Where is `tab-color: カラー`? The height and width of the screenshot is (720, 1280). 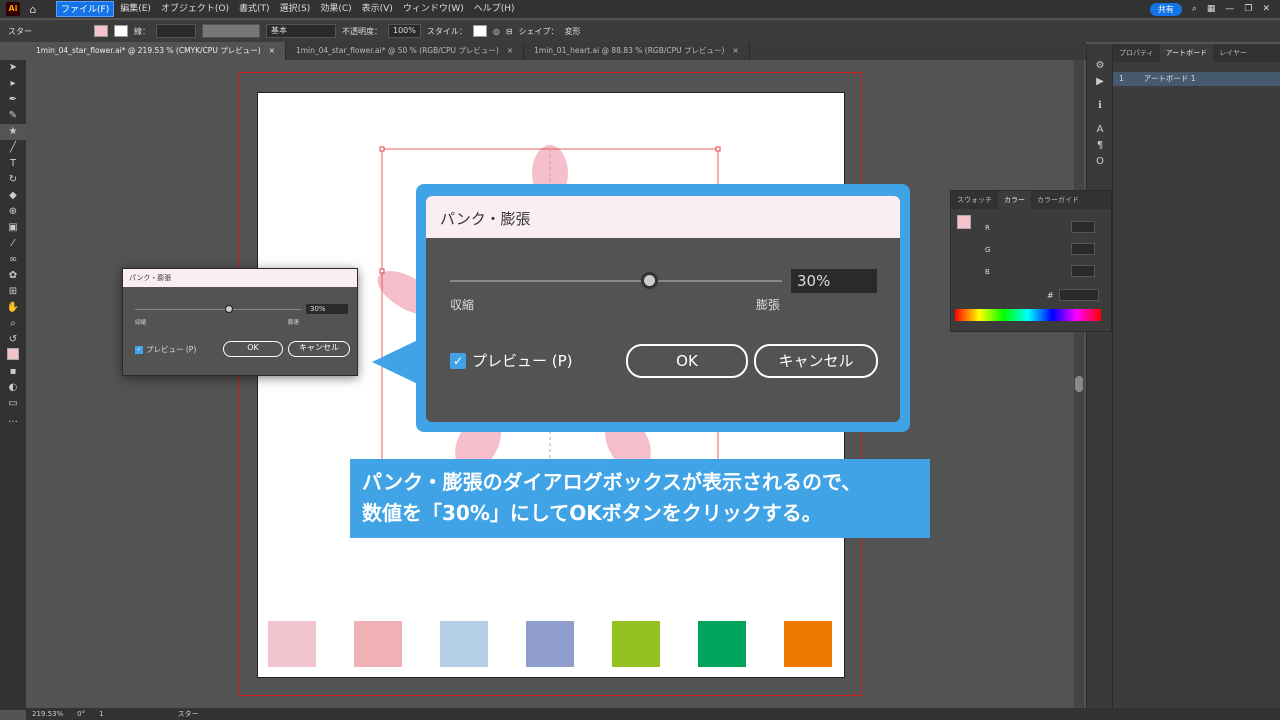 tab-color: カラー is located at coordinates (1014, 200).